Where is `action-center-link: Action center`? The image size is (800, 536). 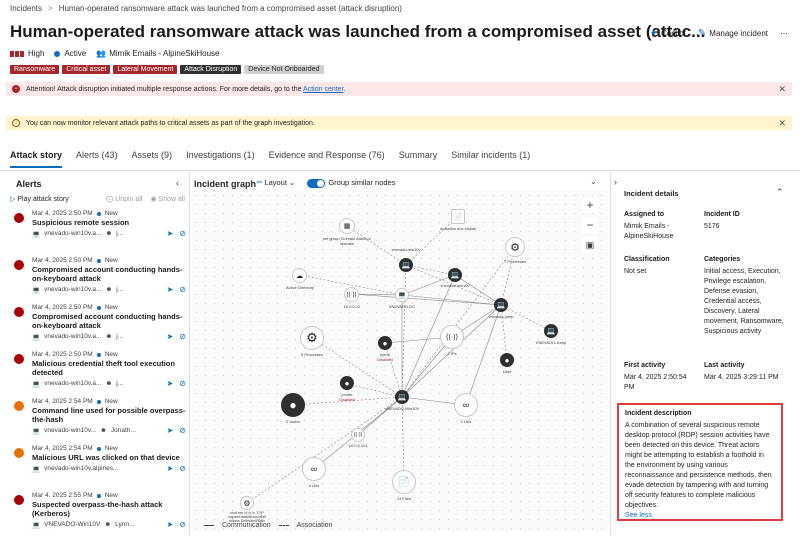
action-center-link: Action center is located at coordinates (323, 89).